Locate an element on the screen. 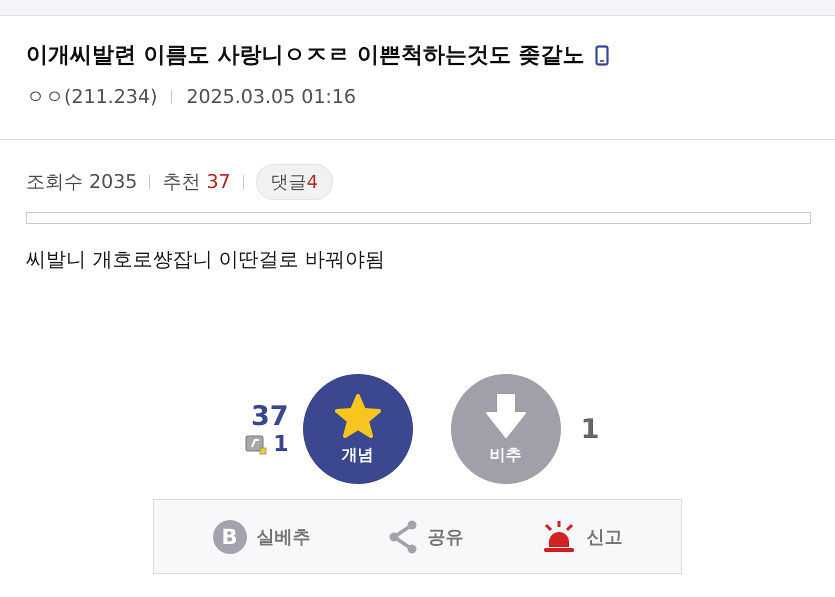  fixed-upvote-count: 1 is located at coordinates (281, 444).